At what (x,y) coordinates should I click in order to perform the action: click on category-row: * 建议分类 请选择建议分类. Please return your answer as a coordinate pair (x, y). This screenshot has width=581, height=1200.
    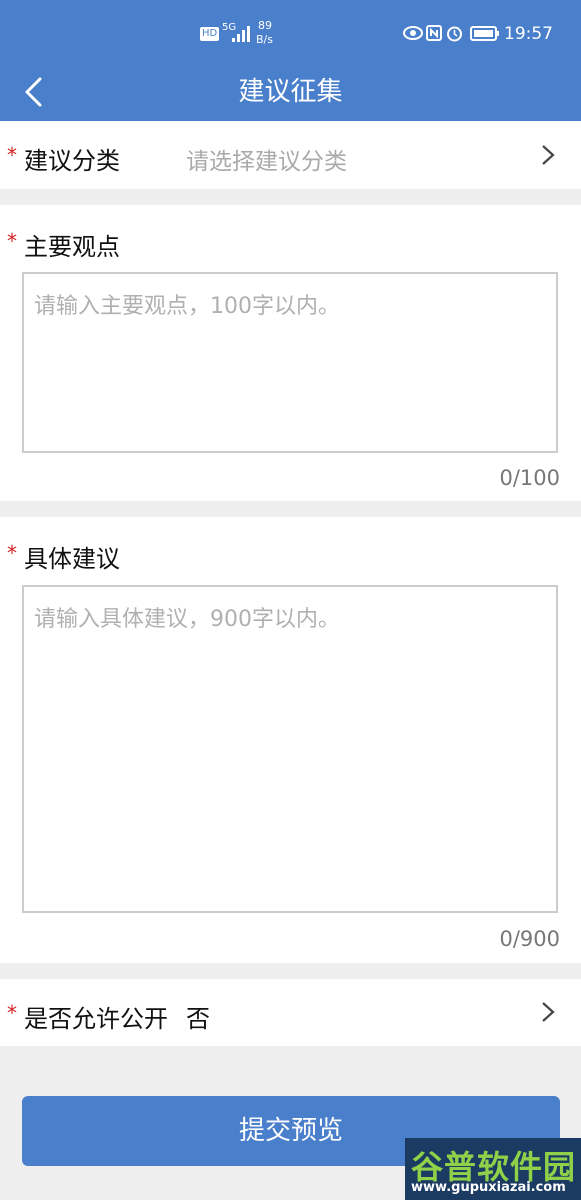
    Looking at the image, I should click on (290, 155).